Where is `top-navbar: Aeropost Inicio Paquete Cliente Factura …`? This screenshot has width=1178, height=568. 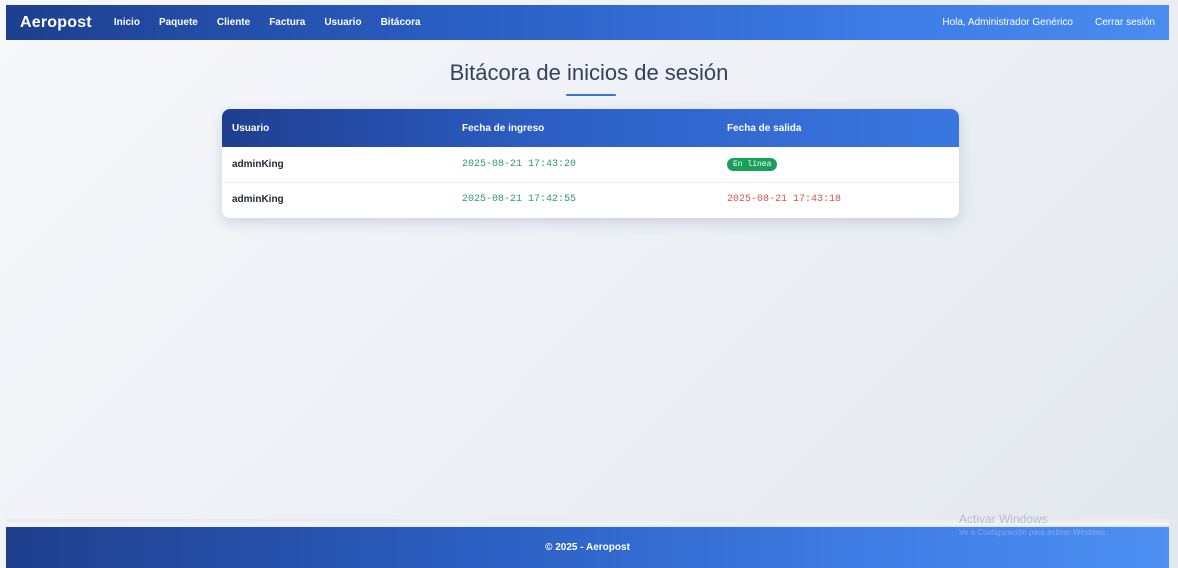
top-navbar: Aeropost Inicio Paquete Cliente Factura … is located at coordinates (587, 22).